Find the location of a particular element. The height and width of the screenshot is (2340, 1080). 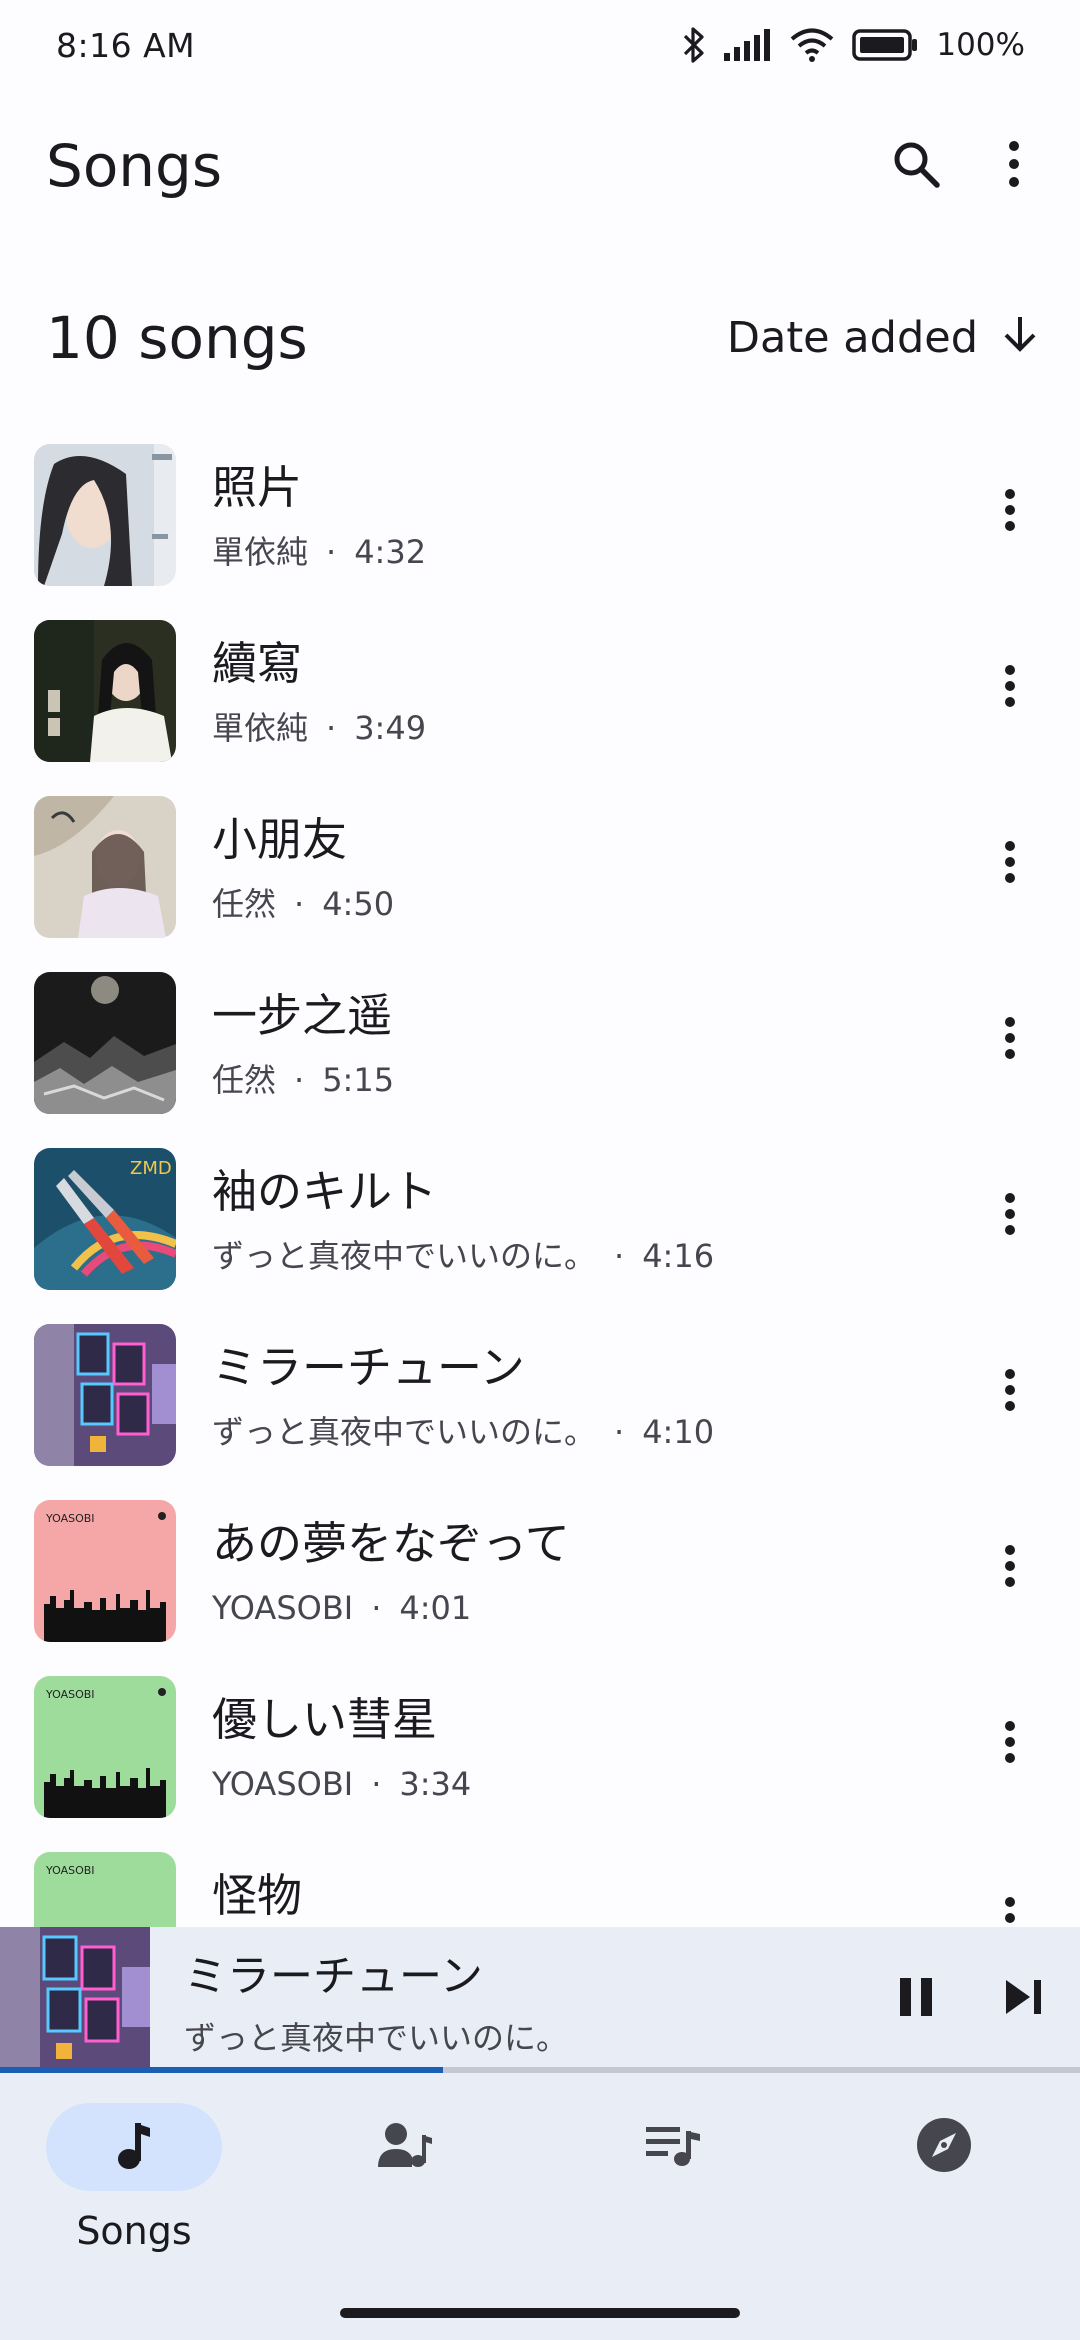

home-indicator is located at coordinates (540, 2313).